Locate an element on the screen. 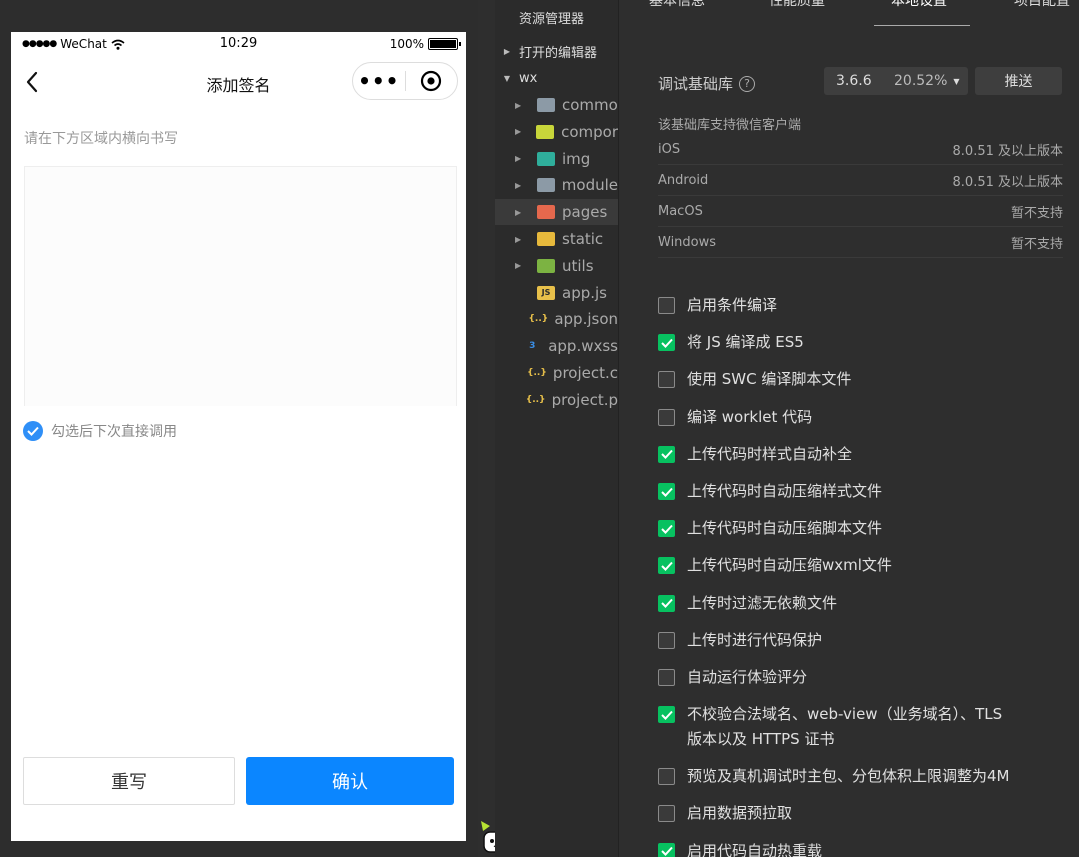 The height and width of the screenshot is (857, 1079). platform-name: Windows is located at coordinates (687, 242).